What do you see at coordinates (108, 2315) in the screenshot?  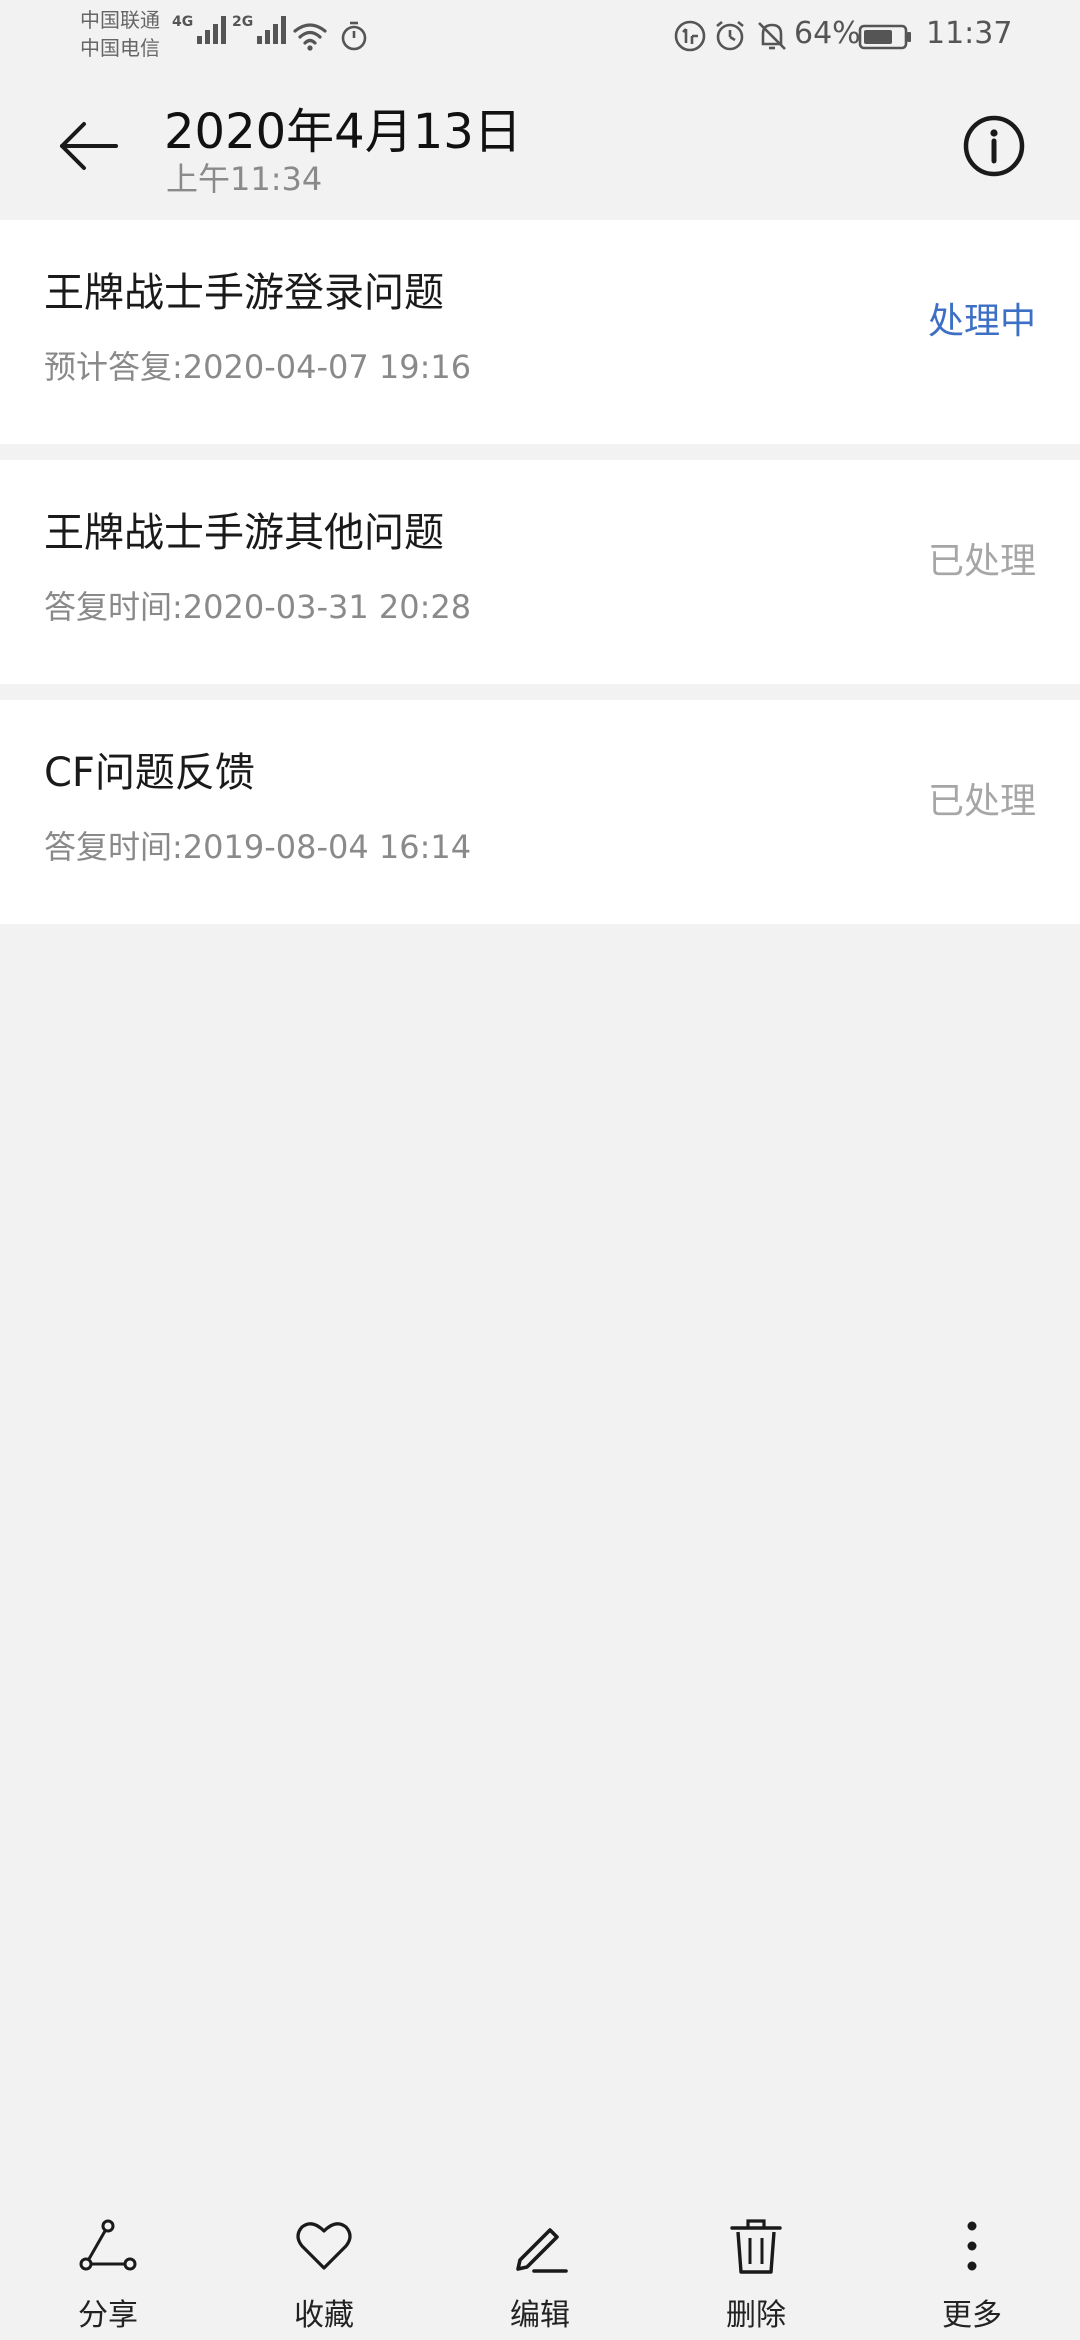 I see `share-label: 分享` at bounding box center [108, 2315].